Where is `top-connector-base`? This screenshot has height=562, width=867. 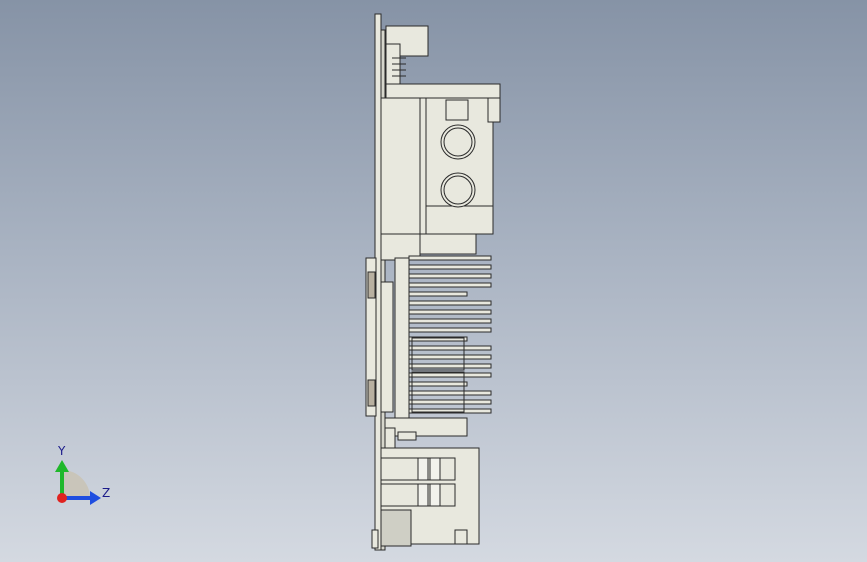
top-connector-base is located at coordinates (443, 91).